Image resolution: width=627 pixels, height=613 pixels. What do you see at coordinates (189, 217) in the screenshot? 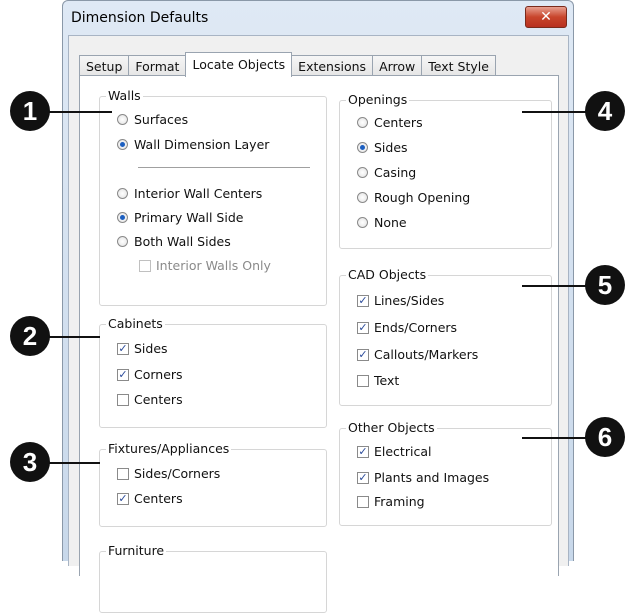
I see `primary-wall-side-label: Primary Wall Side` at bounding box center [189, 217].